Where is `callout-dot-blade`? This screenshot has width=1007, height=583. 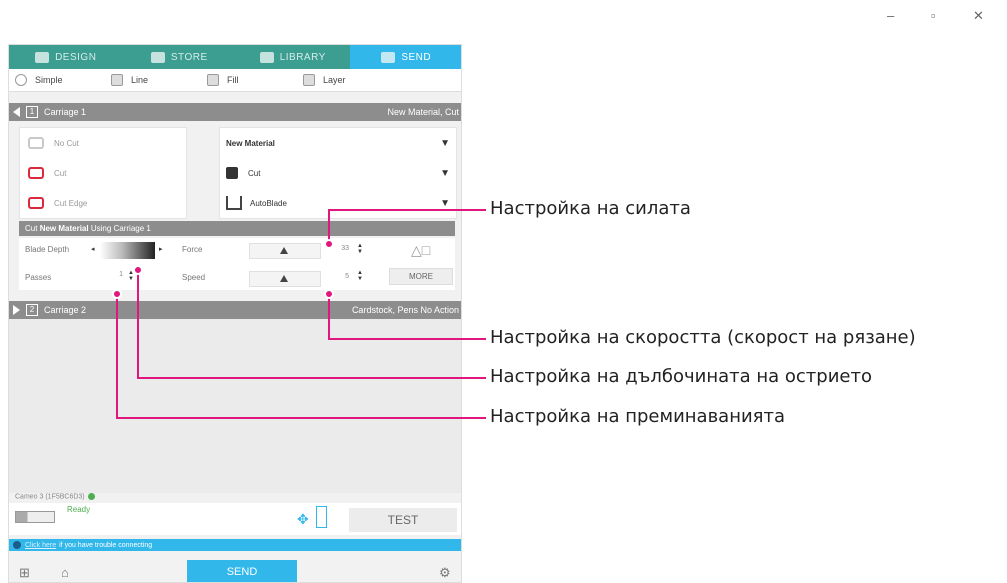
callout-dot-blade is located at coordinates (138, 270).